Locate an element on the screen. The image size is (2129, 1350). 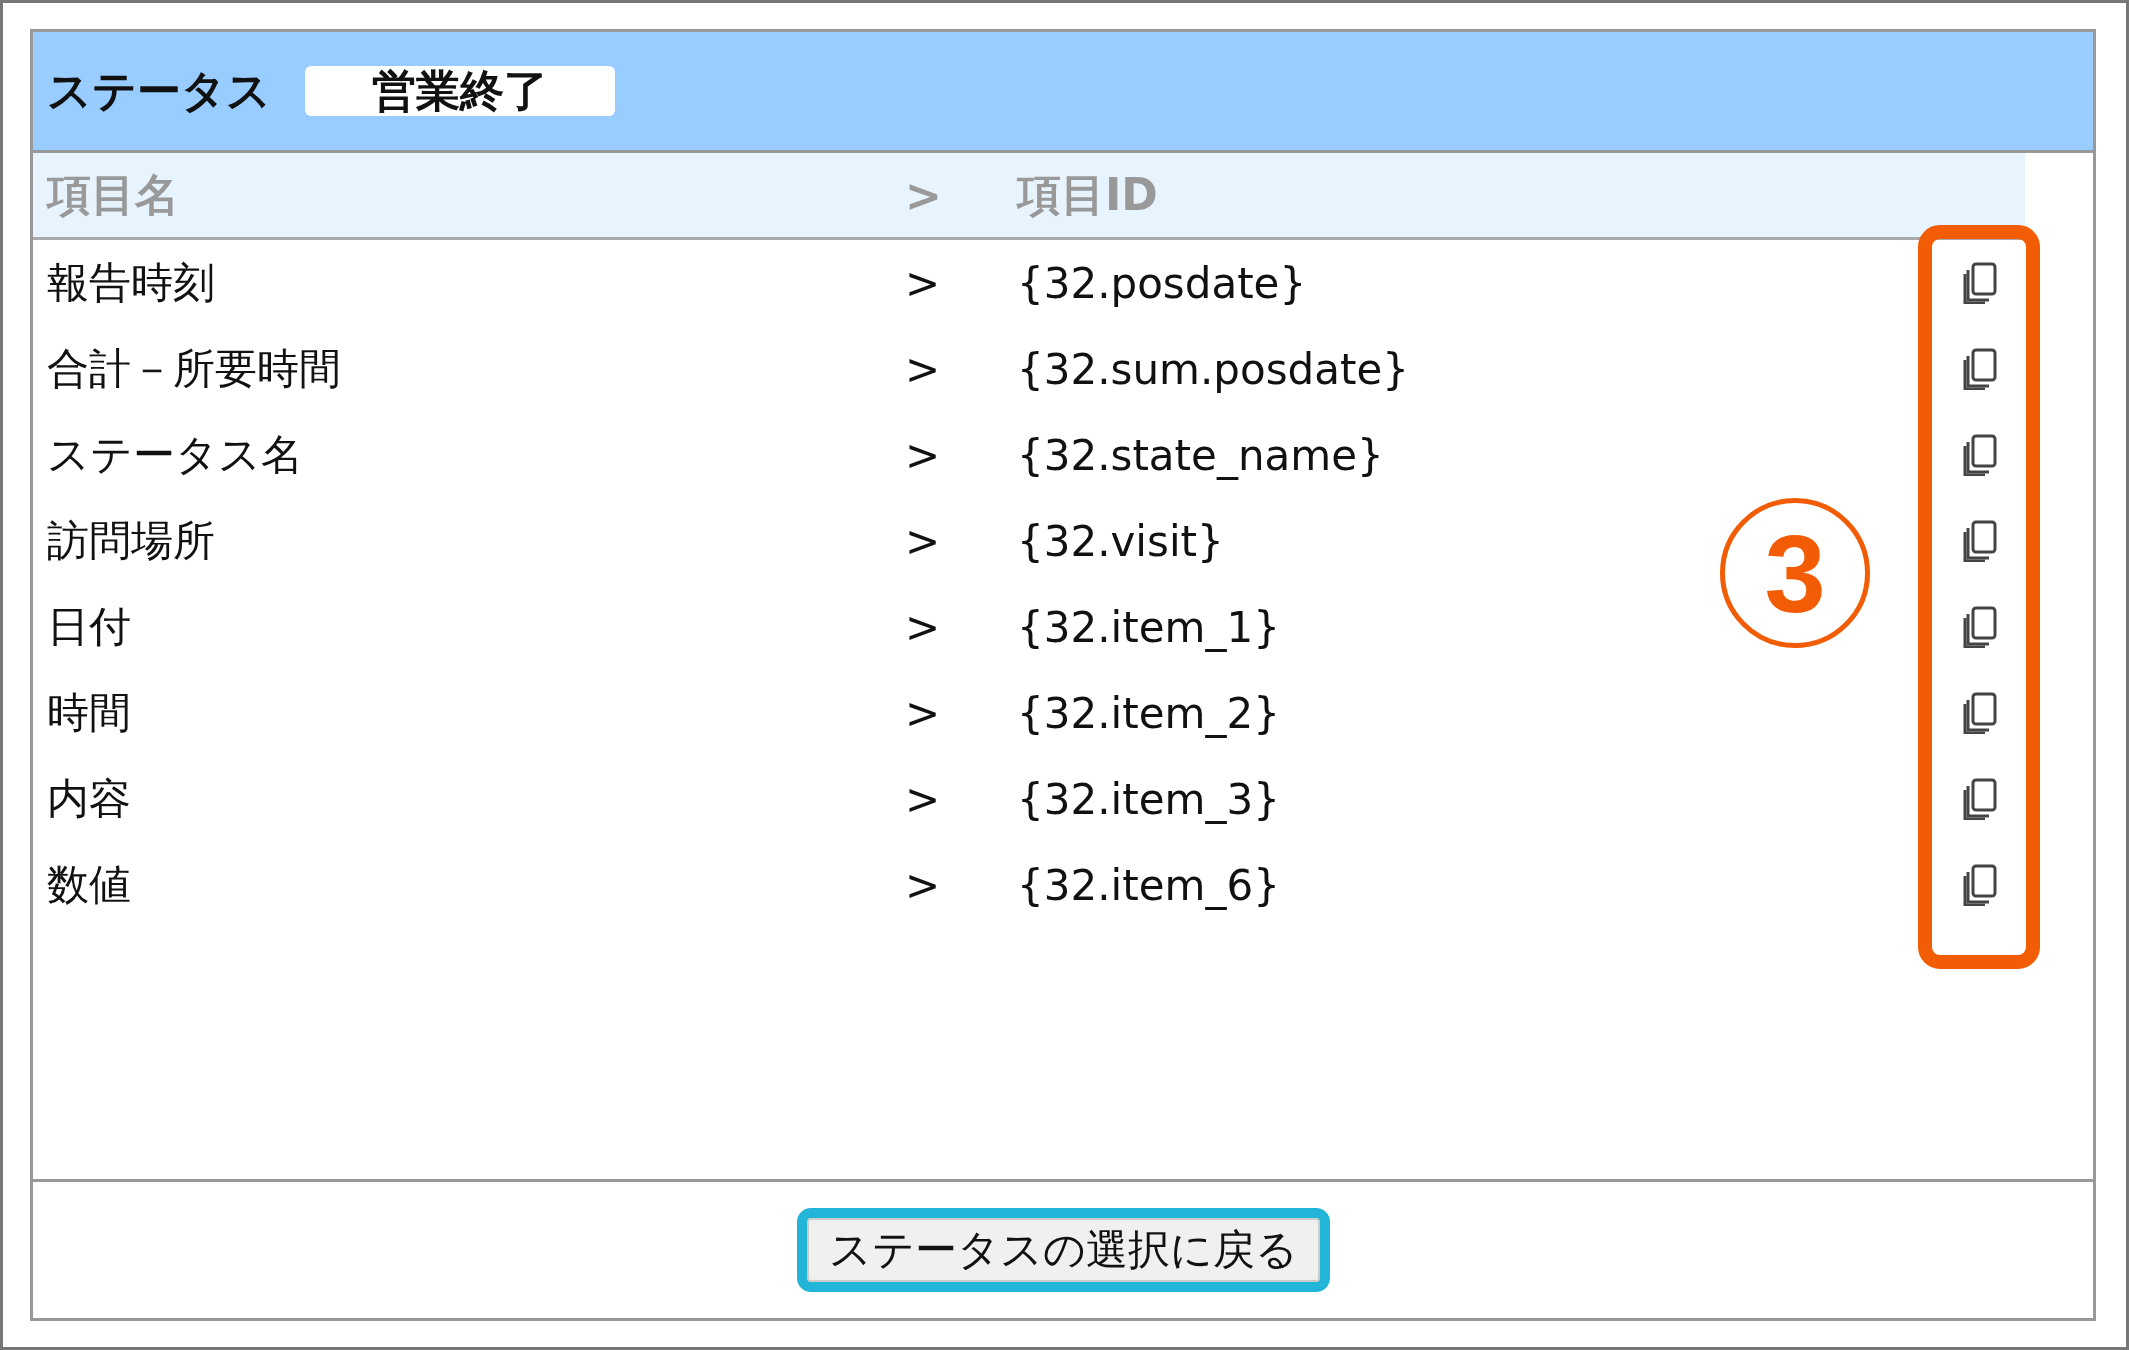
item-name: 合計－所要時間 is located at coordinates (194, 369).